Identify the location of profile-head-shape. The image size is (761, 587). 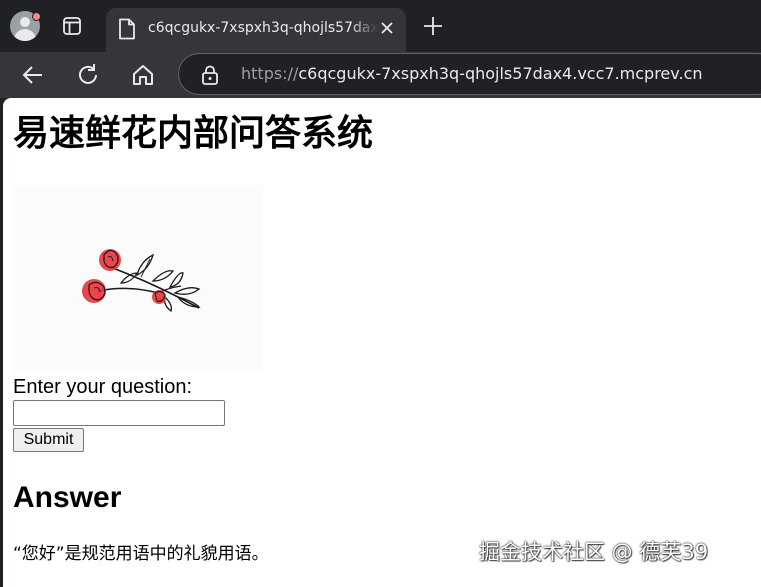
(25, 22).